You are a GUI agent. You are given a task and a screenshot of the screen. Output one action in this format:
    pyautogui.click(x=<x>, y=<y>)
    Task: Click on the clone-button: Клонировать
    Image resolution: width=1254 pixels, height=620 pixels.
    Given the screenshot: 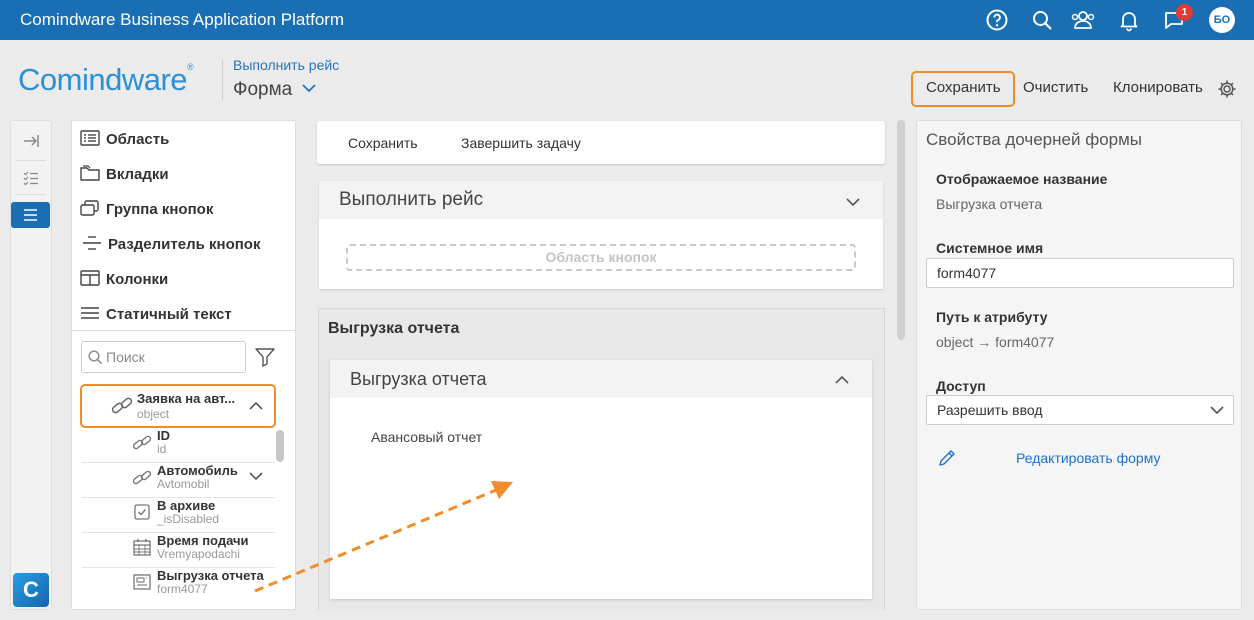 What is the action you would take?
    pyautogui.click(x=1158, y=87)
    